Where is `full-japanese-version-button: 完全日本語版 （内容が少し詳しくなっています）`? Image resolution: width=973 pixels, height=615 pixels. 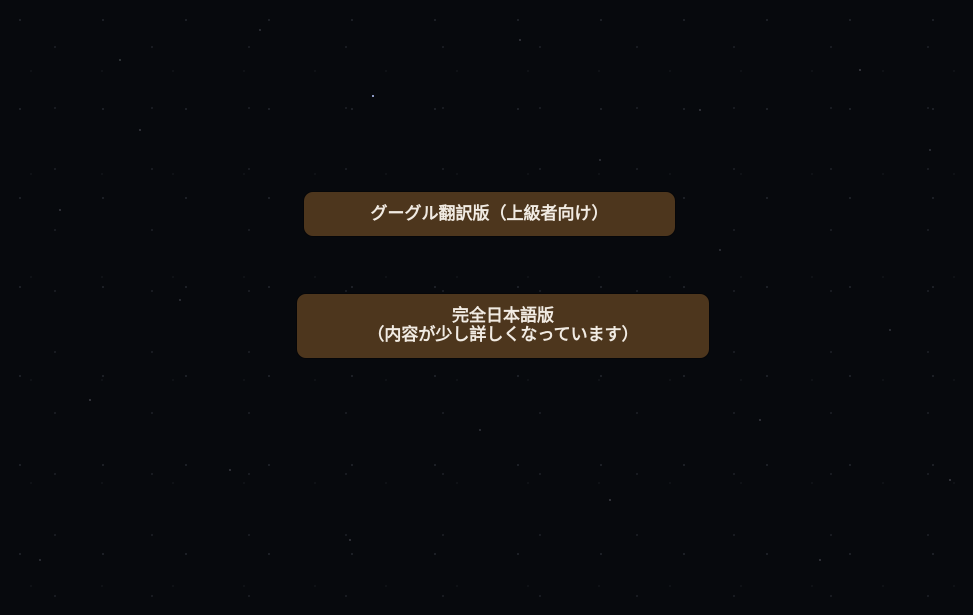 full-japanese-version-button: 完全日本語版 （内容が少し詳しくなっています） is located at coordinates (503, 326).